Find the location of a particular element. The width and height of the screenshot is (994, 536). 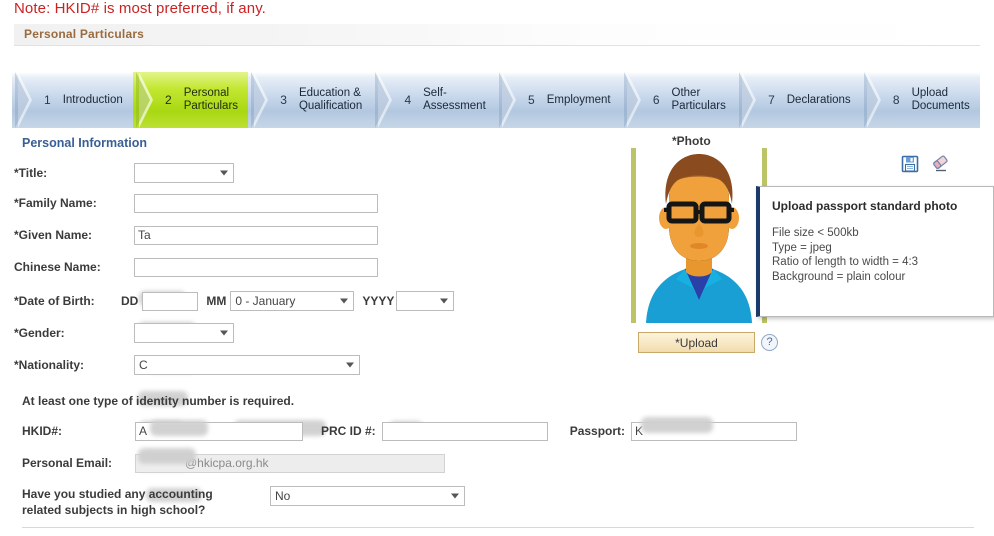

personal-email-input: @hkicpa.org.hk is located at coordinates (290, 463).